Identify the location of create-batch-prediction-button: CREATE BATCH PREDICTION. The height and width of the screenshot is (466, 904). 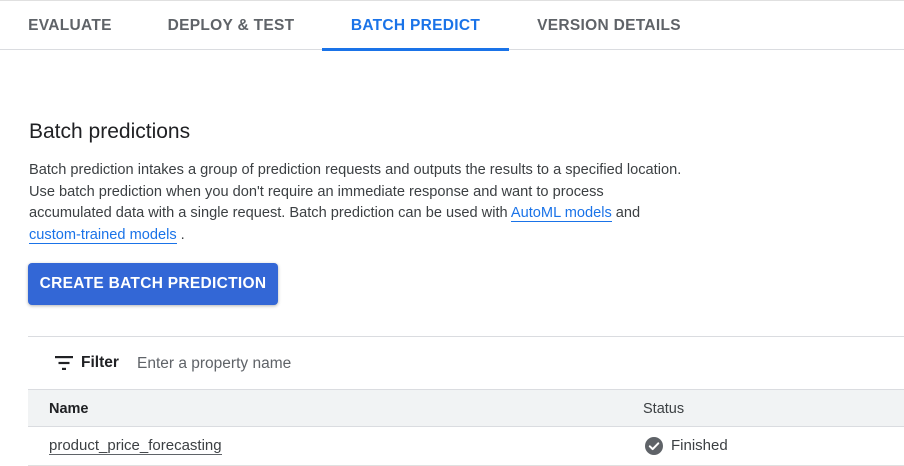
(153, 284).